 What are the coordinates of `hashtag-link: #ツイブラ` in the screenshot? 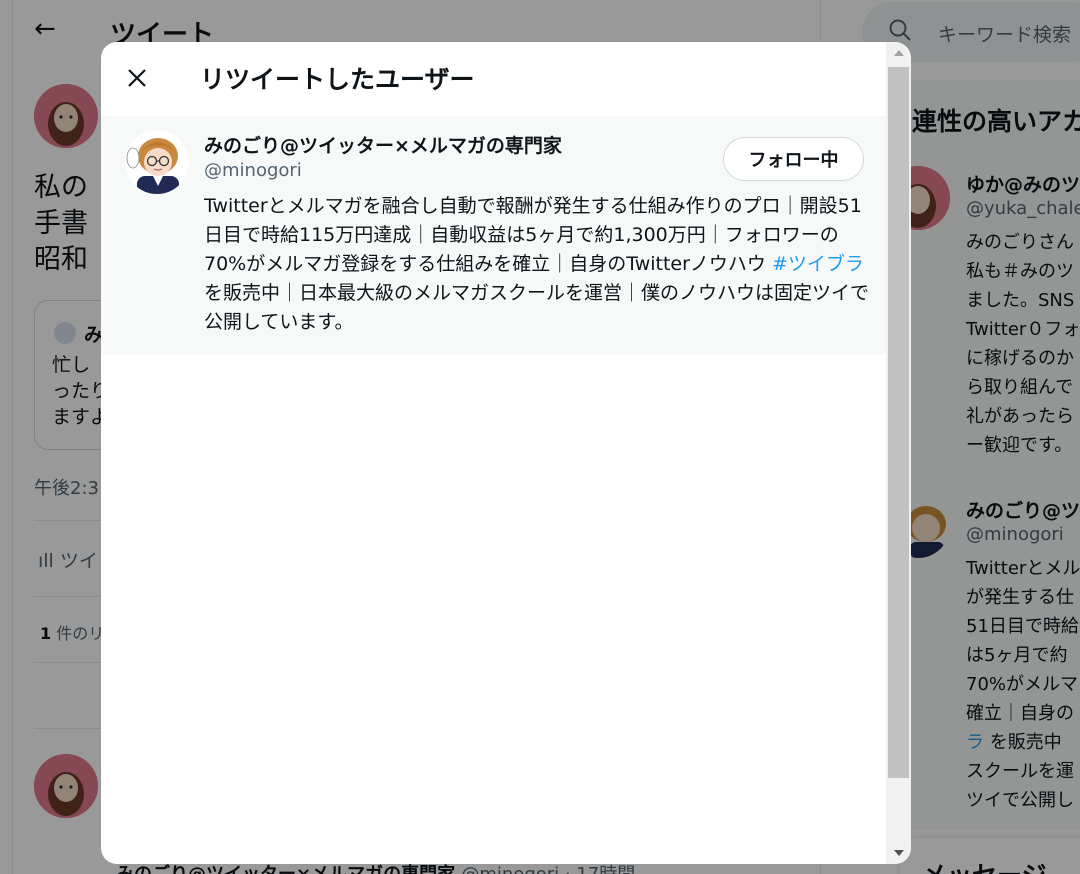 It's located at (818, 264).